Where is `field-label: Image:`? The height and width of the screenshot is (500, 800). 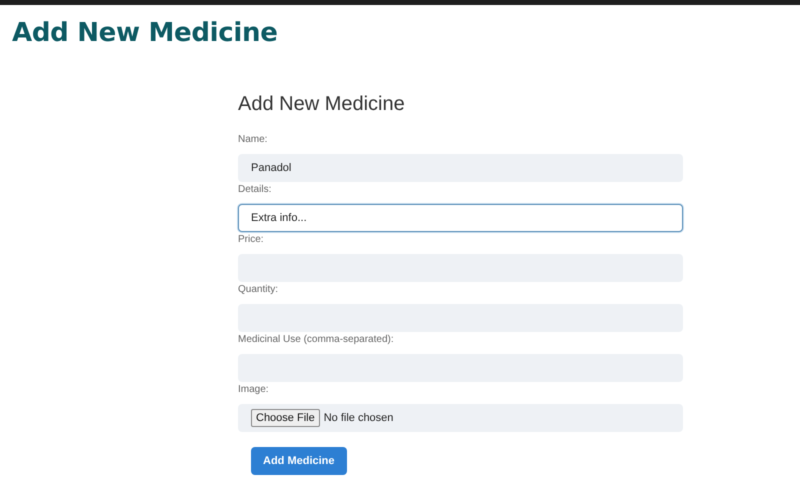 field-label: Image: is located at coordinates (254, 390).